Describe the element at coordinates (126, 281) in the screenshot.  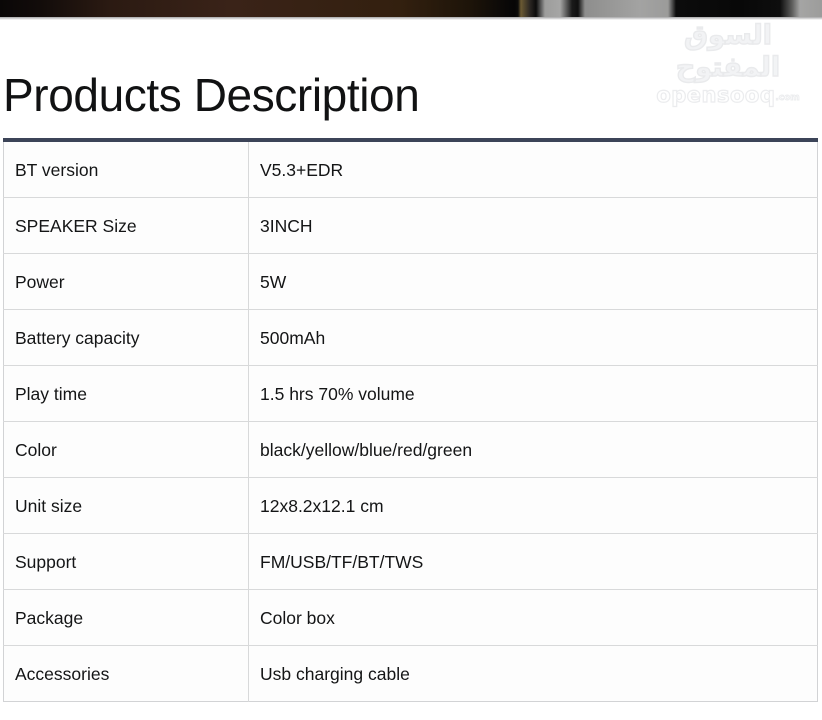
I see `spec-label: Power` at that location.